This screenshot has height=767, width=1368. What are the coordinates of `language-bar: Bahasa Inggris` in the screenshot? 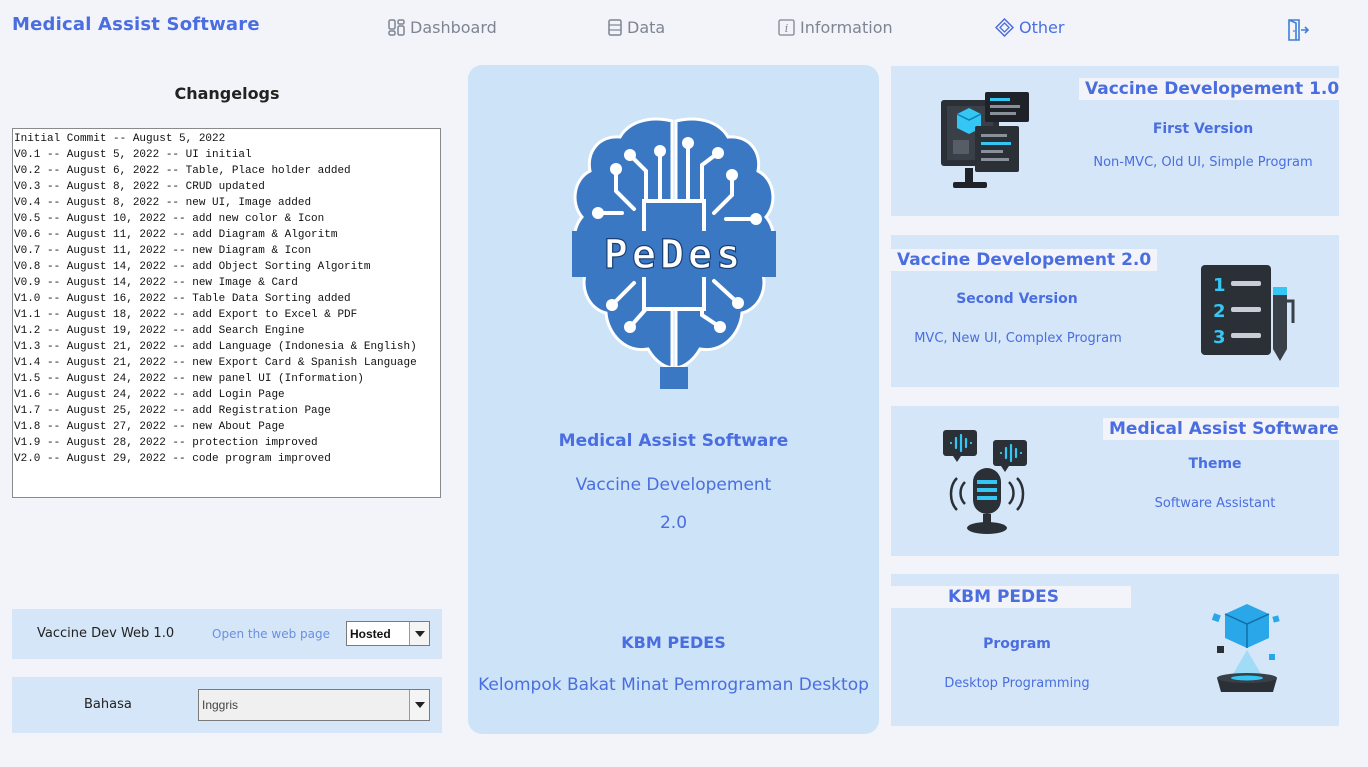 It's located at (227, 705).